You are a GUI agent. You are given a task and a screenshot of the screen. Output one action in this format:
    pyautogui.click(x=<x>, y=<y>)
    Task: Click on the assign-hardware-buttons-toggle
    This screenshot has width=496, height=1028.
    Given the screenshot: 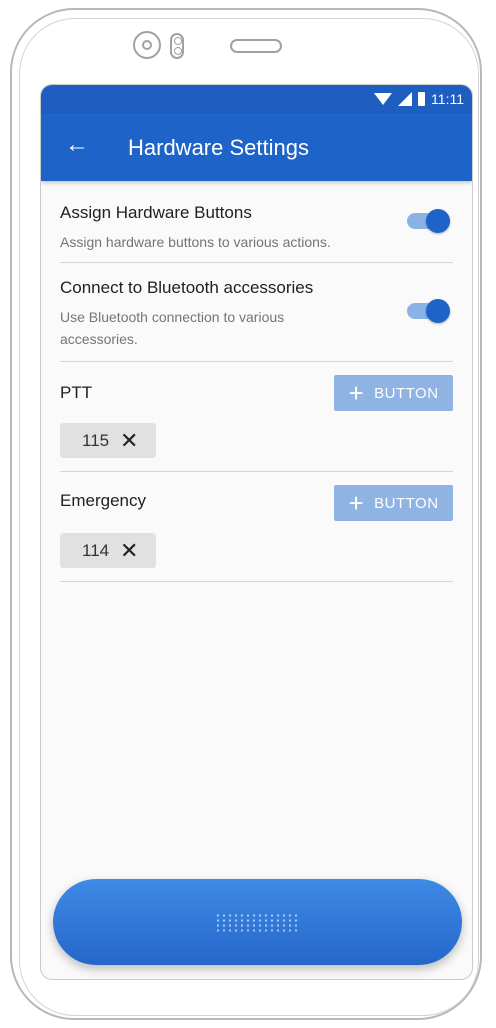 What is the action you would take?
    pyautogui.click(x=428, y=221)
    